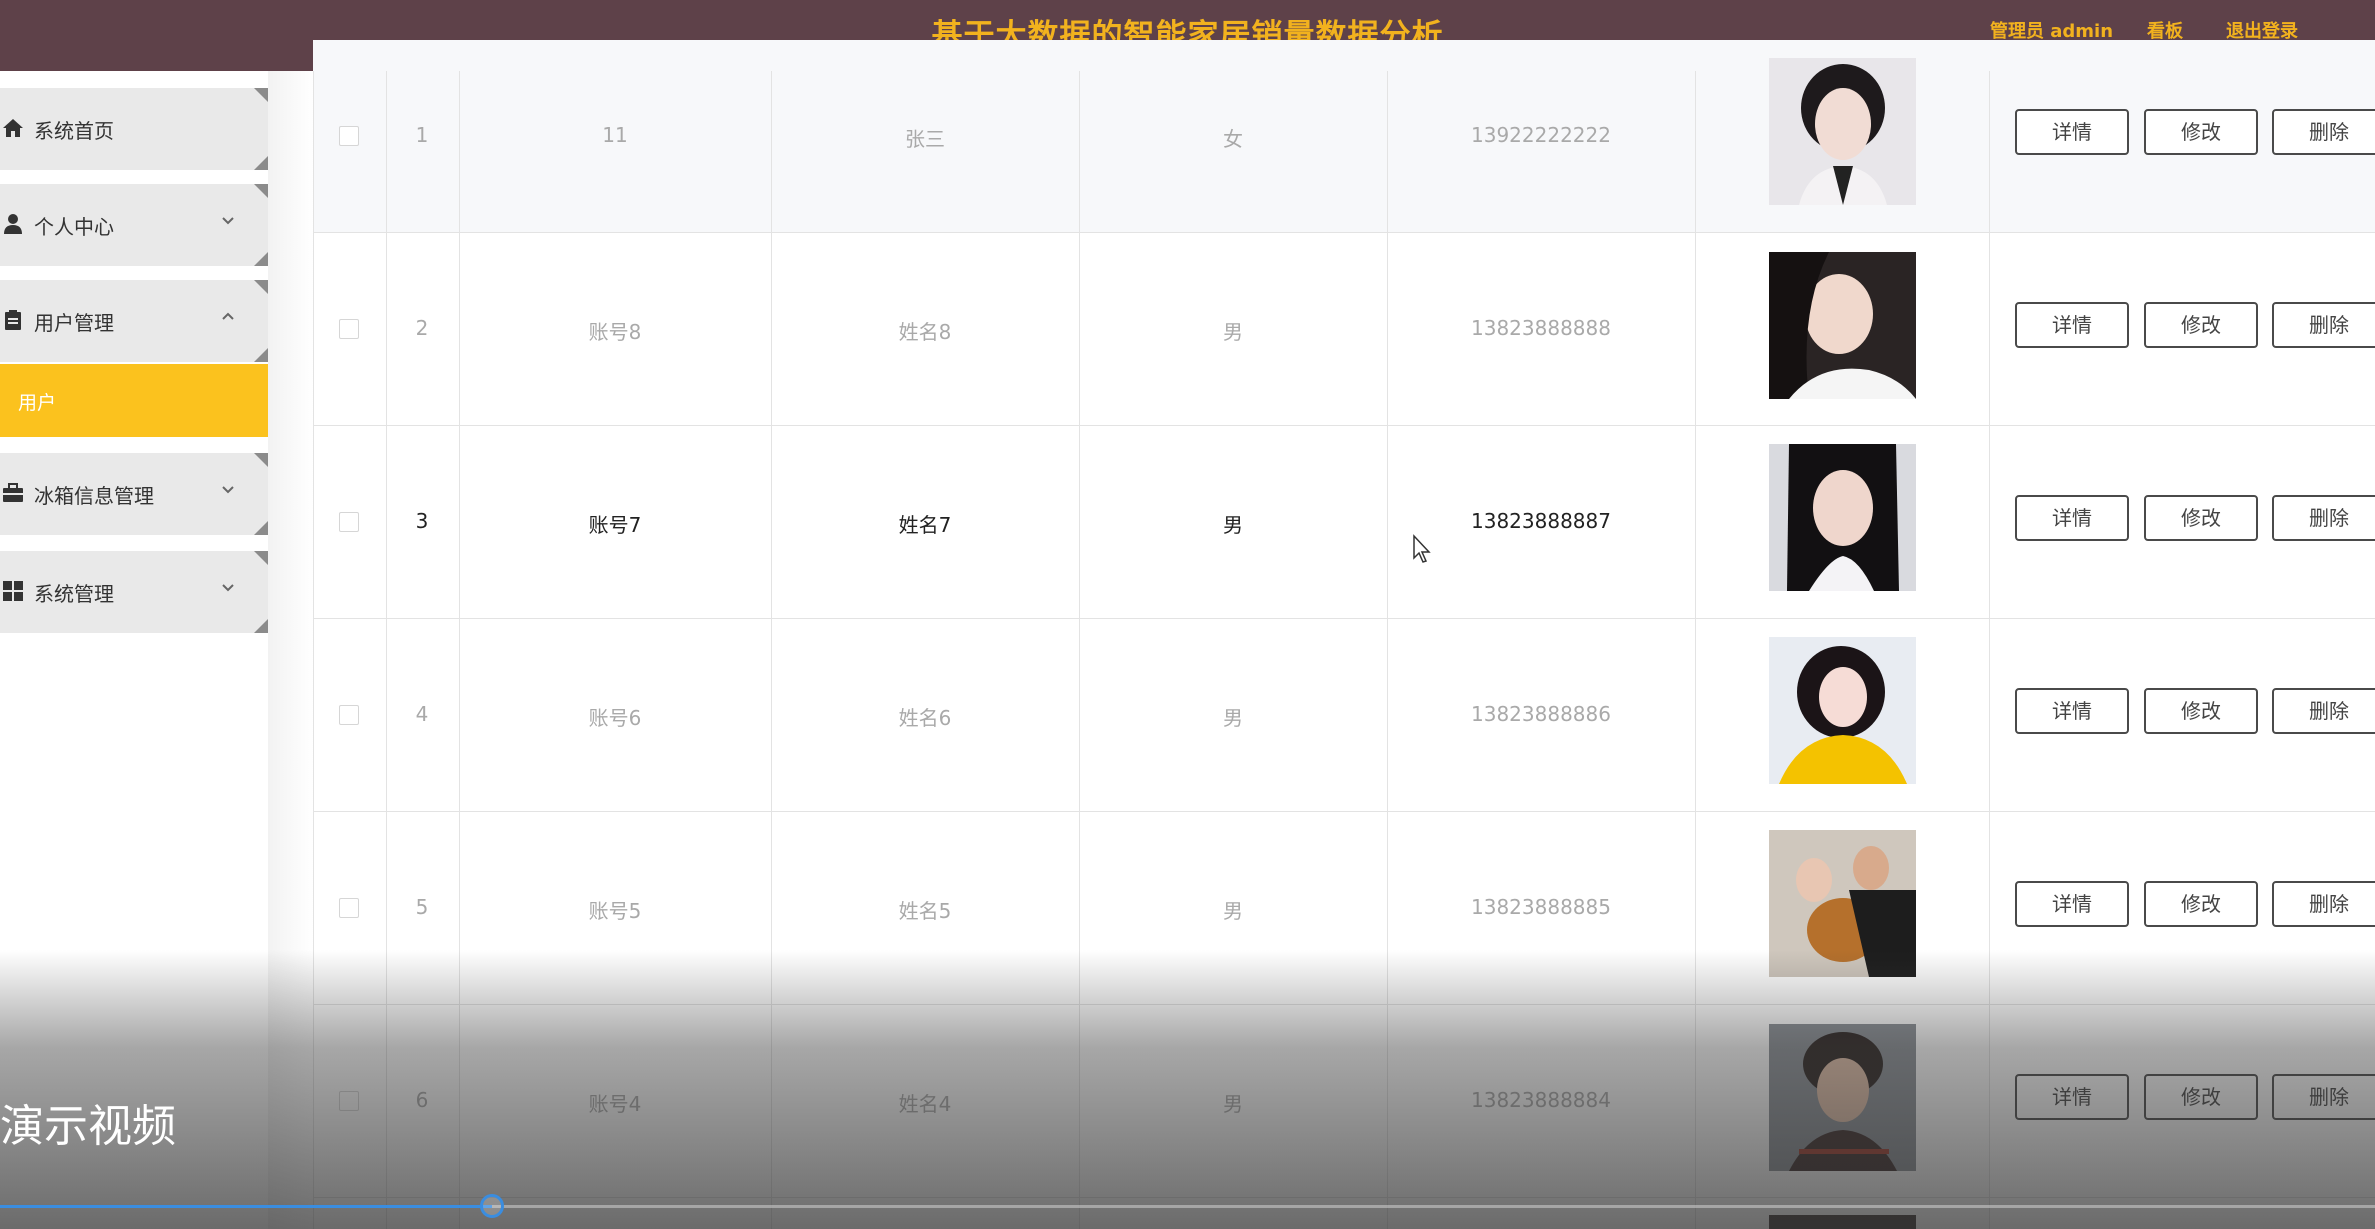 Image resolution: width=2375 pixels, height=1229 pixels. Describe the element at coordinates (615, 1104) in the screenshot. I see `cell-account: 账号4` at that location.